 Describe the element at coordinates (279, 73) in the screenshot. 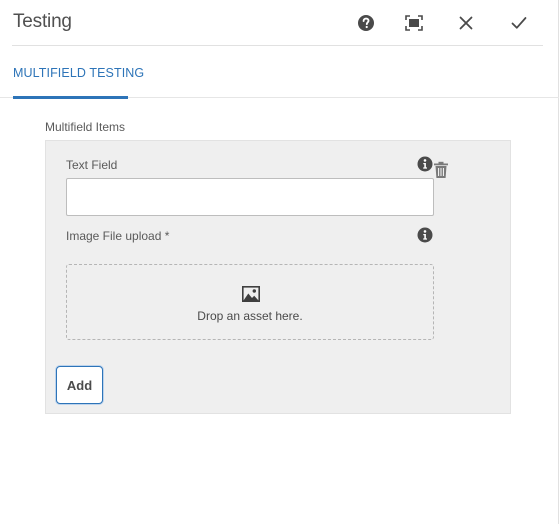

I see `tab-bar: MULTIFIELD TESTING` at that location.